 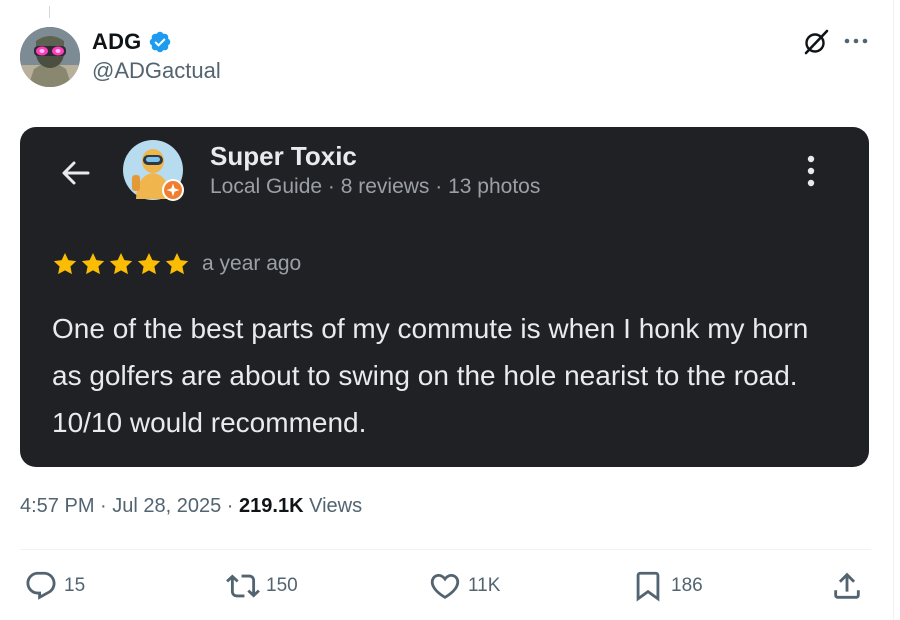 I want to click on reviewer-name: Super Toxic, so click(x=283, y=156).